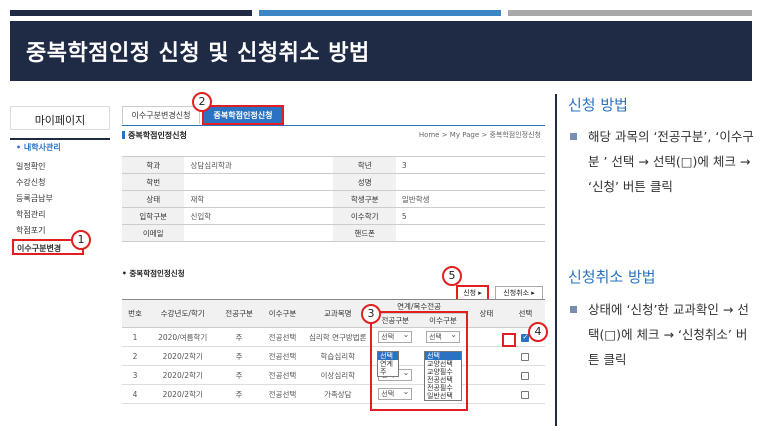 This screenshot has height=431, width=762. I want to click on top-decoration, so click(381, 13).